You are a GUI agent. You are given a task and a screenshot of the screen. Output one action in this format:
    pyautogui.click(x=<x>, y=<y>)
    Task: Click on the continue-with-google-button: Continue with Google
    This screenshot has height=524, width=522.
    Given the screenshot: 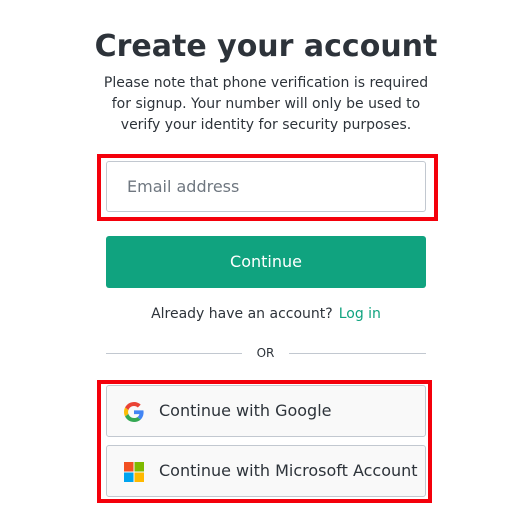 What is the action you would take?
    pyautogui.click(x=266, y=411)
    